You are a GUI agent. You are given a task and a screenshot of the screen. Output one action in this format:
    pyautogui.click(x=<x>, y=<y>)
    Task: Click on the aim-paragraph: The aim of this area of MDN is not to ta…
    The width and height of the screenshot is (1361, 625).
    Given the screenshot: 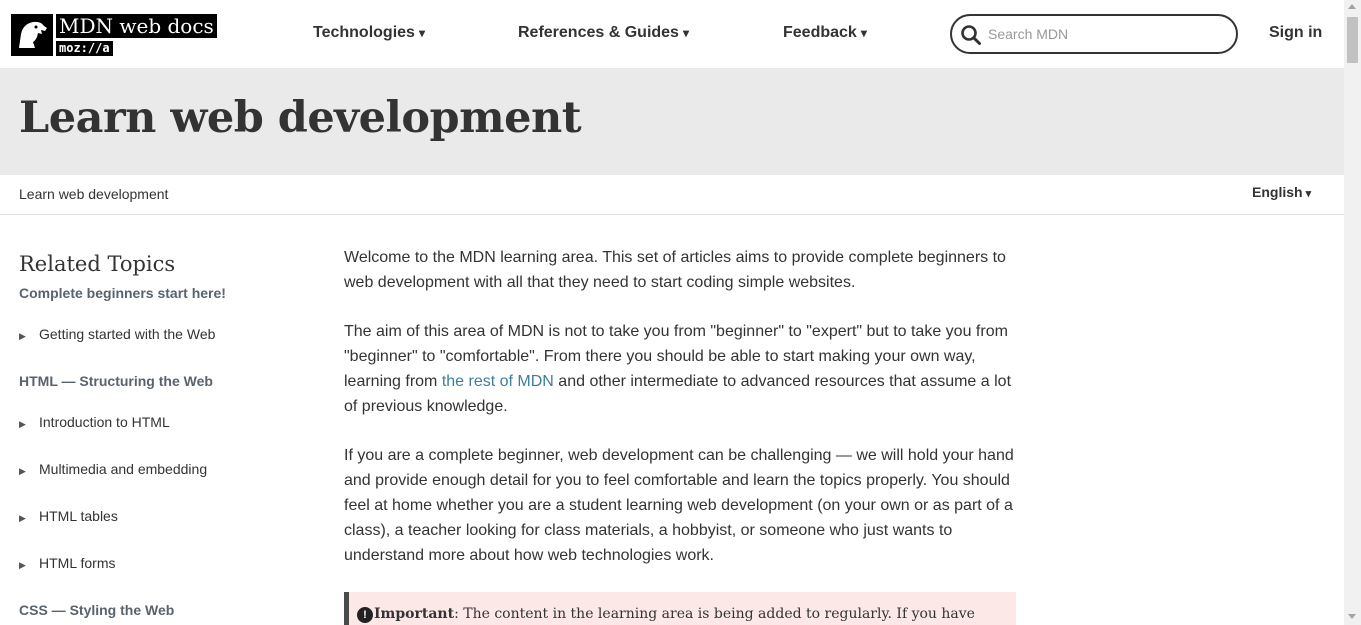 What is the action you would take?
    pyautogui.click(x=680, y=369)
    